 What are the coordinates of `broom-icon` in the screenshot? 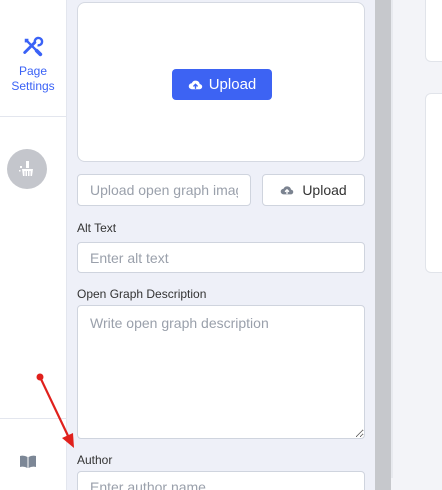 It's located at (27, 169).